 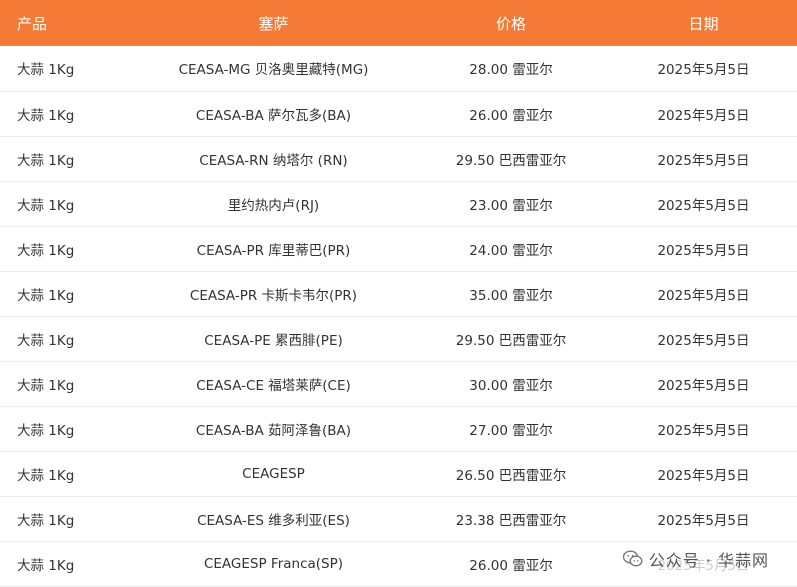 What do you see at coordinates (511, 294) in the screenshot?
I see `cell-price: 35.00 雷亚尔` at bounding box center [511, 294].